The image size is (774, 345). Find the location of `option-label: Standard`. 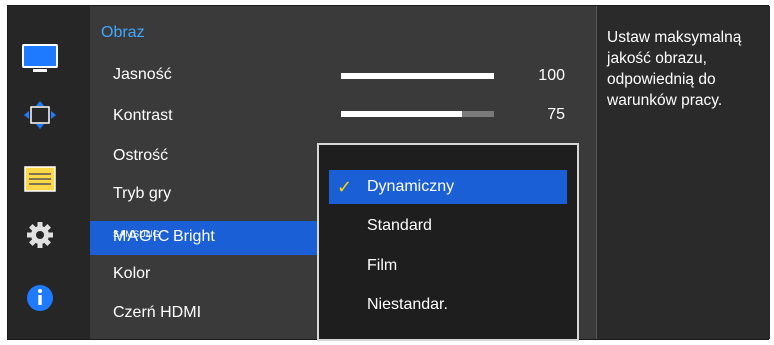

option-label: Standard is located at coordinates (399, 225).